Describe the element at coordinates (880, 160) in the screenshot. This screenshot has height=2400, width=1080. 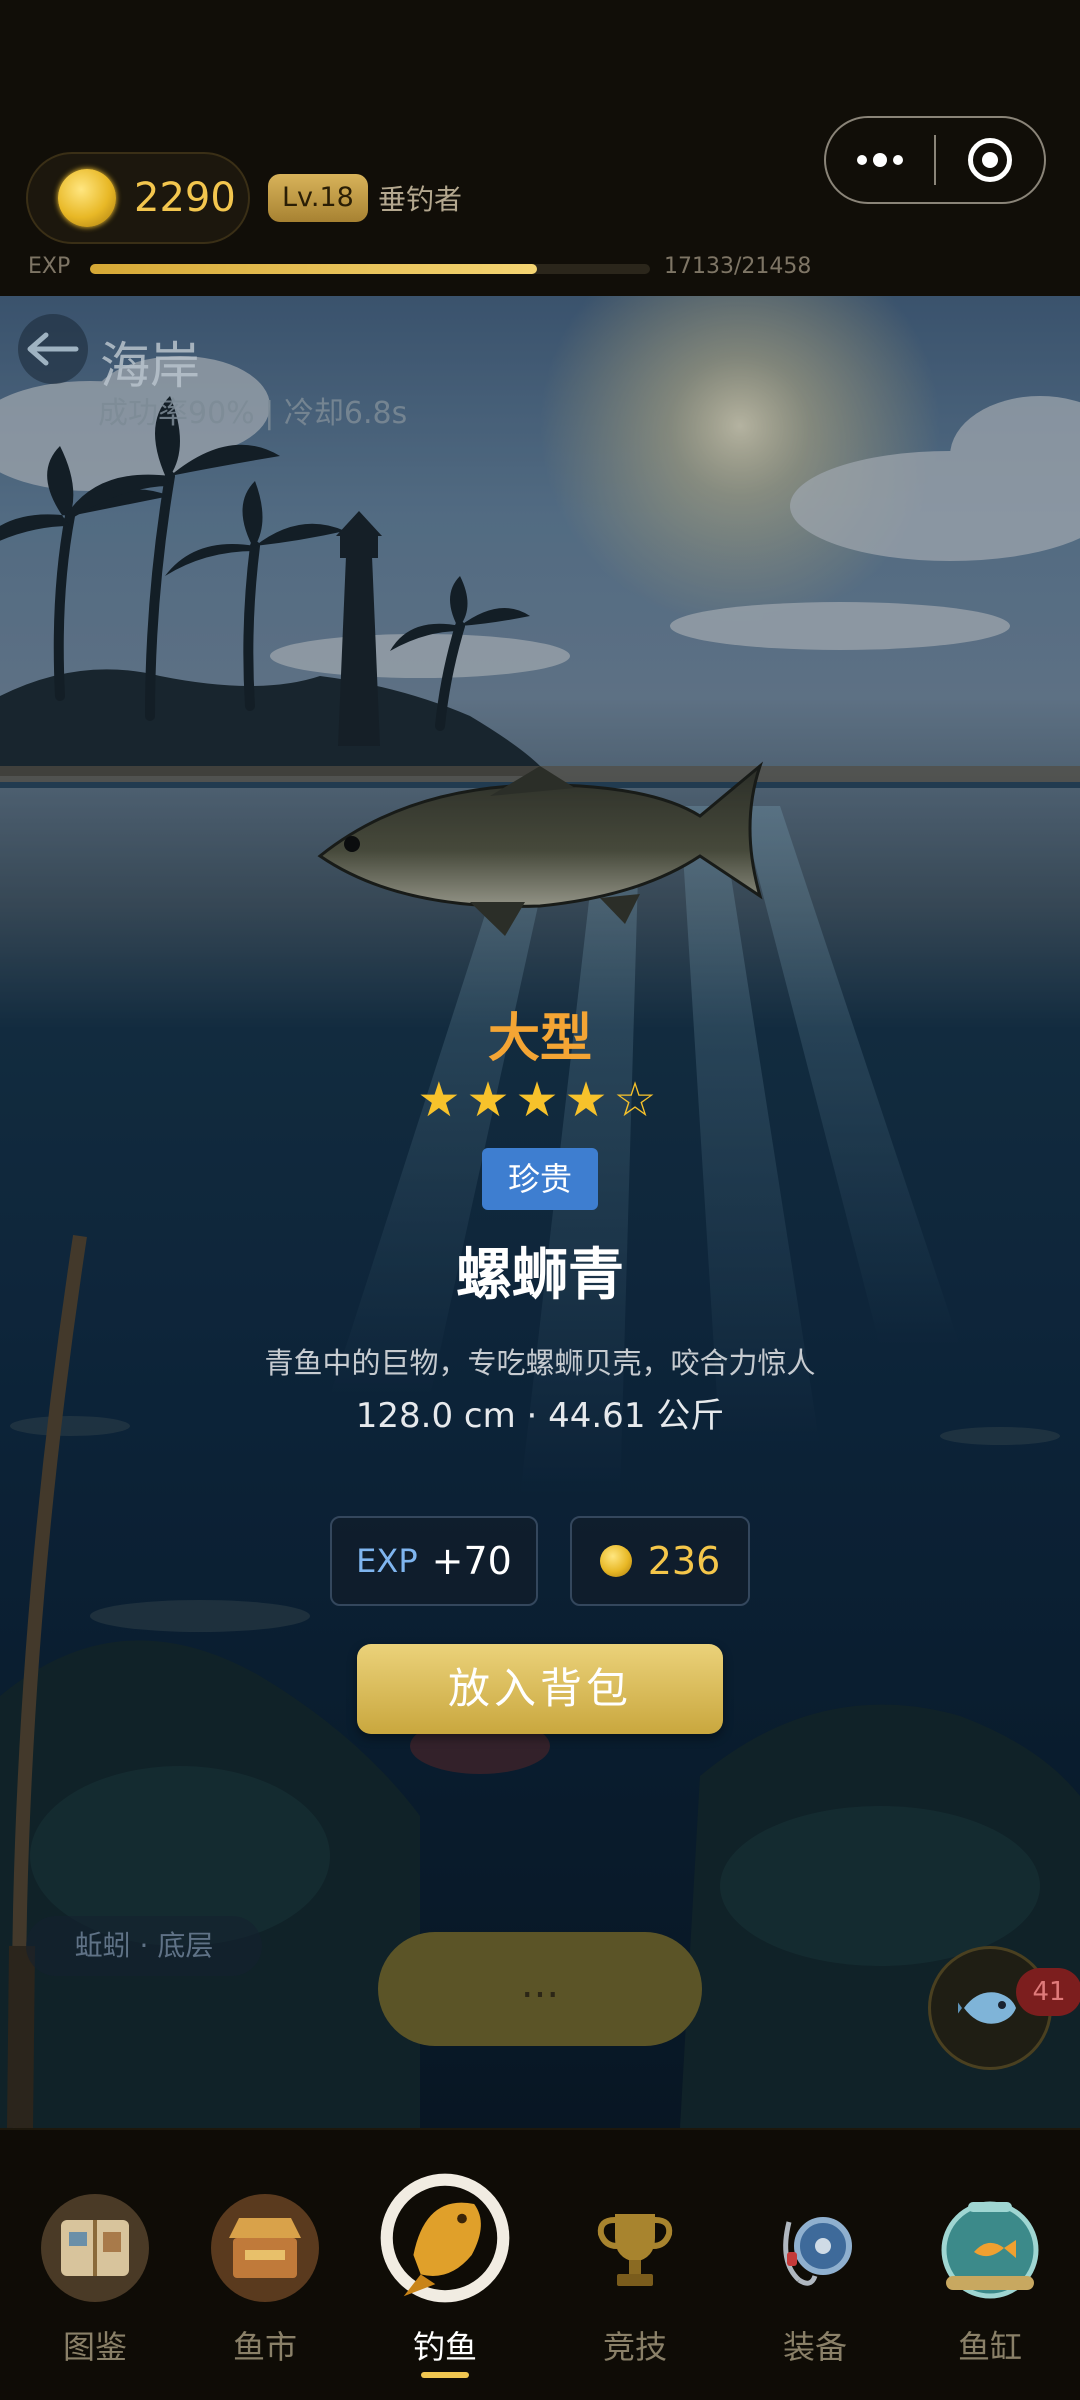
I see `more-options-button` at that location.